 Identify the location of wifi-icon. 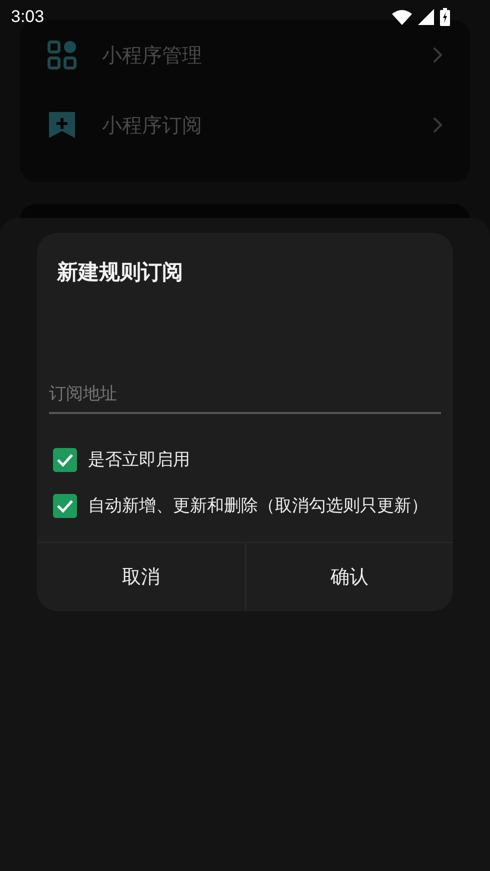
(402, 16).